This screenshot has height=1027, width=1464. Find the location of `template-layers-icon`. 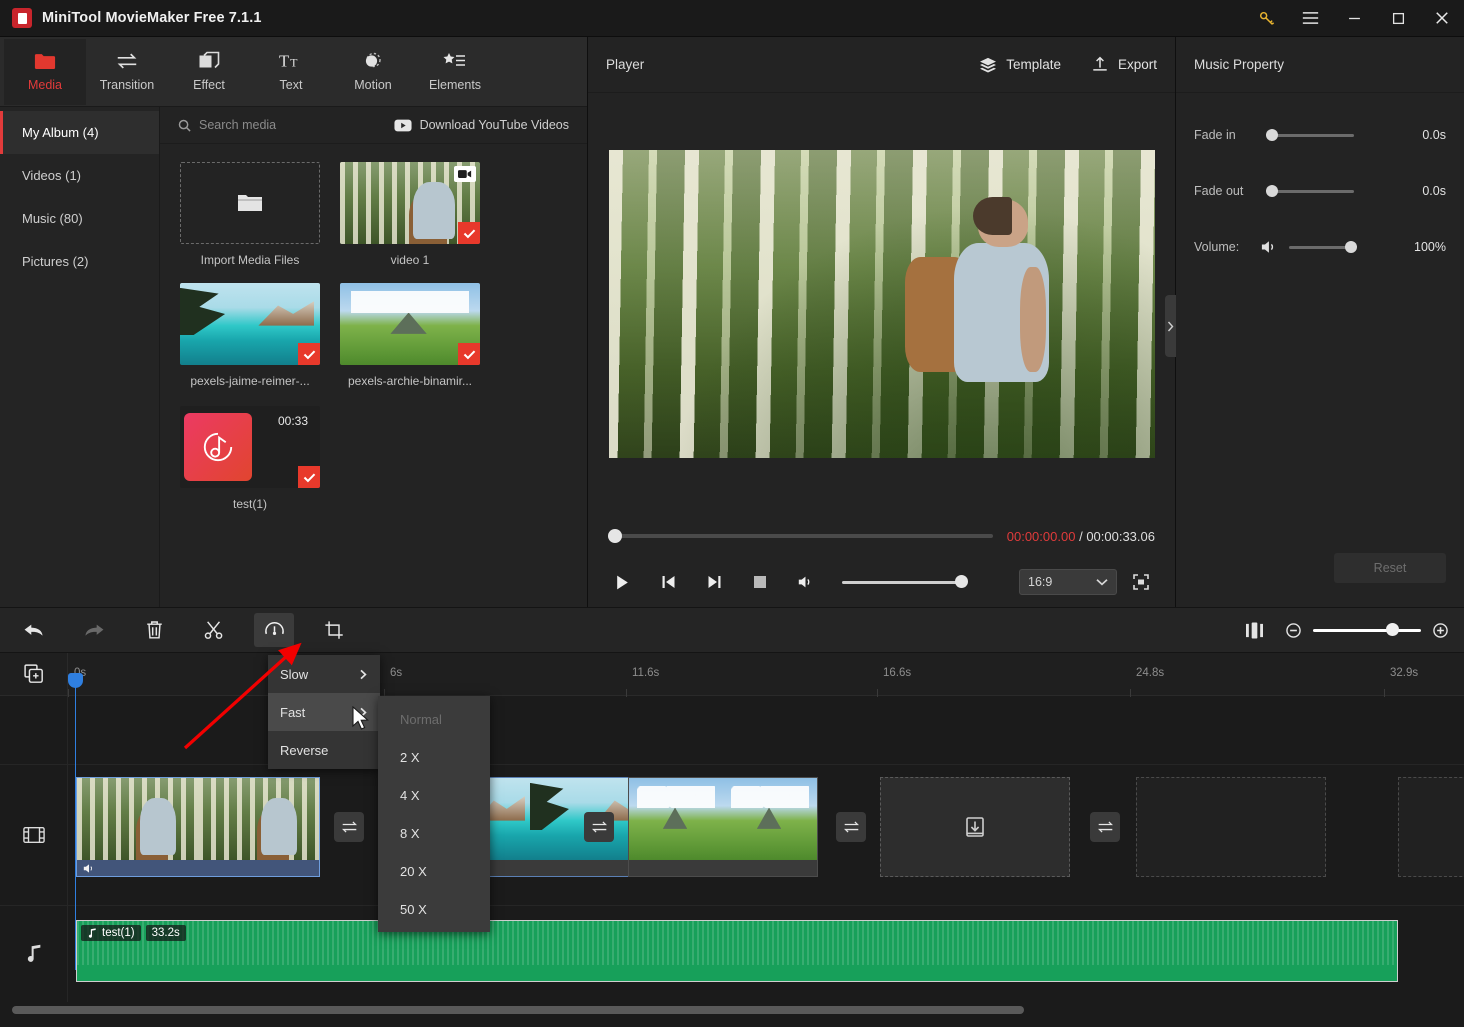

template-layers-icon is located at coordinates (988, 64).